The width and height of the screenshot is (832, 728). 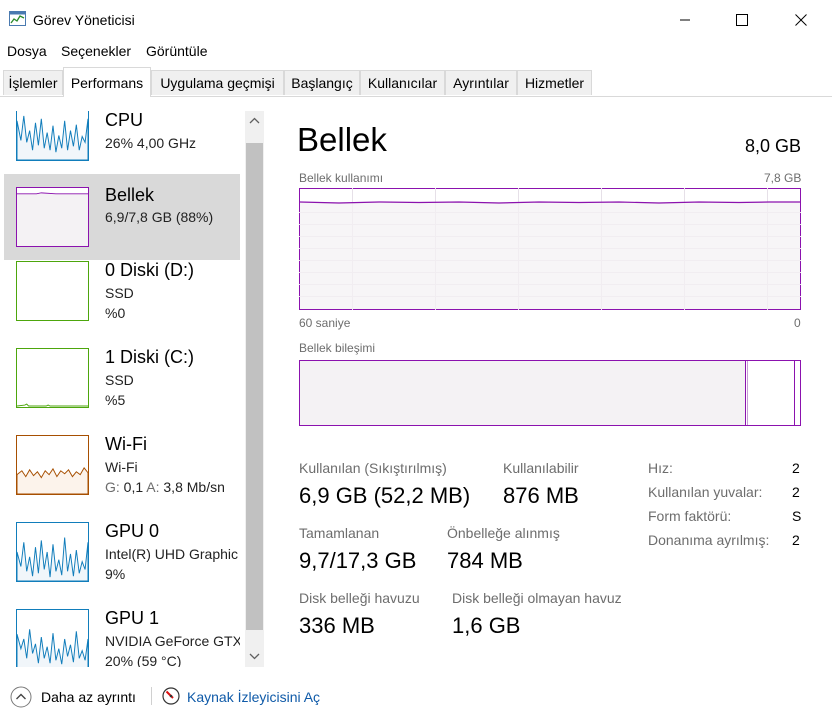 What do you see at coordinates (481, 82) in the screenshot?
I see `tab-details: Ayrıntılar` at bounding box center [481, 82].